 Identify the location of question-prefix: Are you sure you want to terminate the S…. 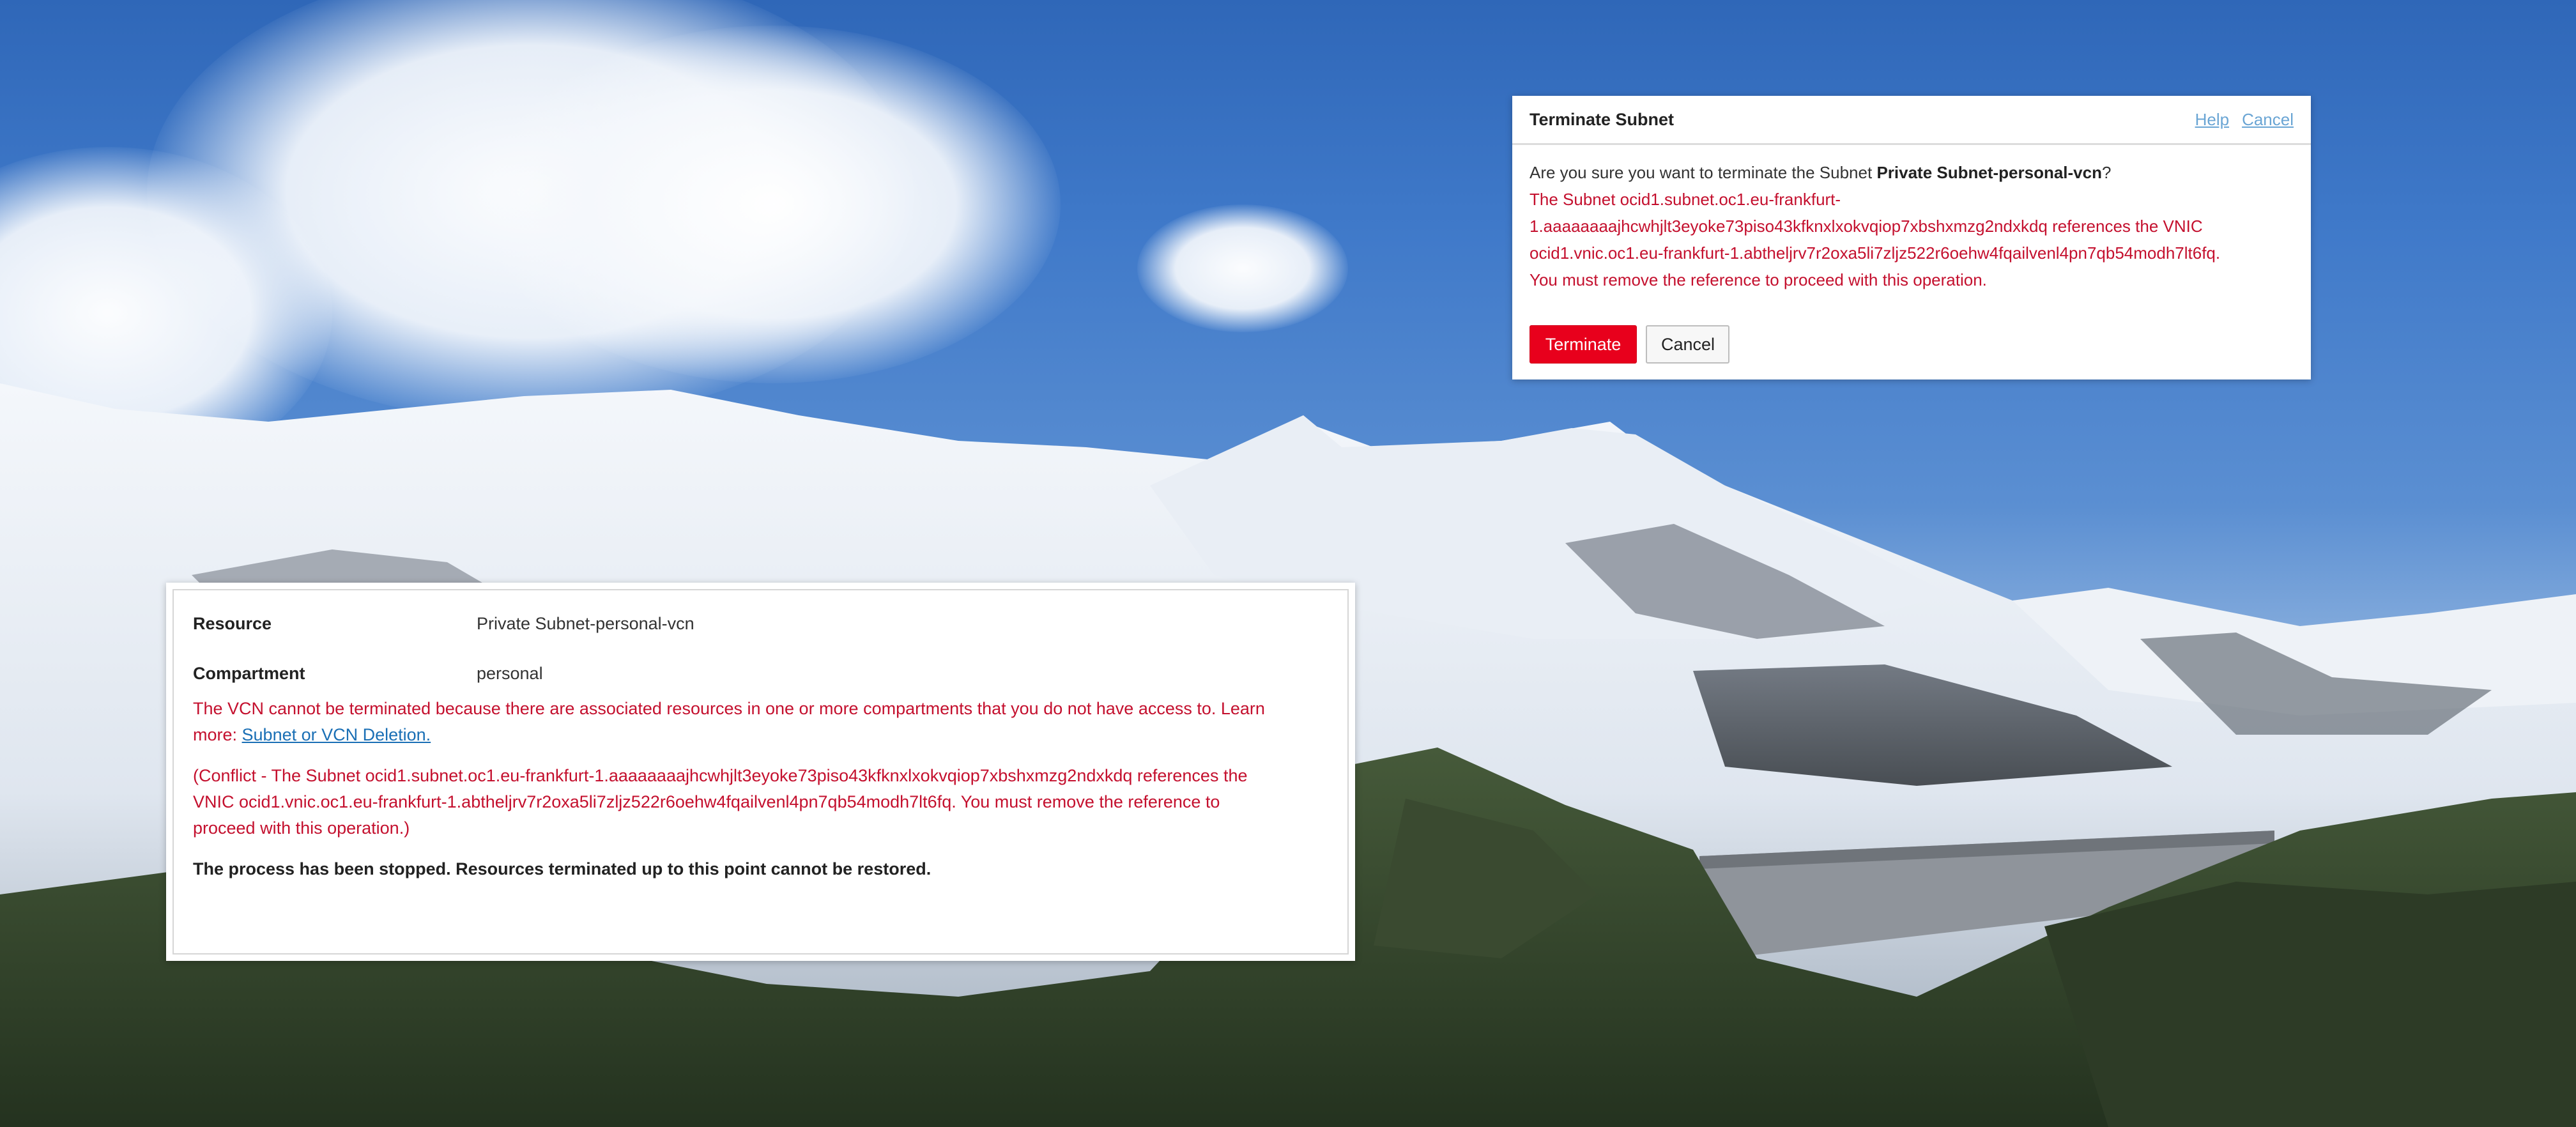
(1703, 172).